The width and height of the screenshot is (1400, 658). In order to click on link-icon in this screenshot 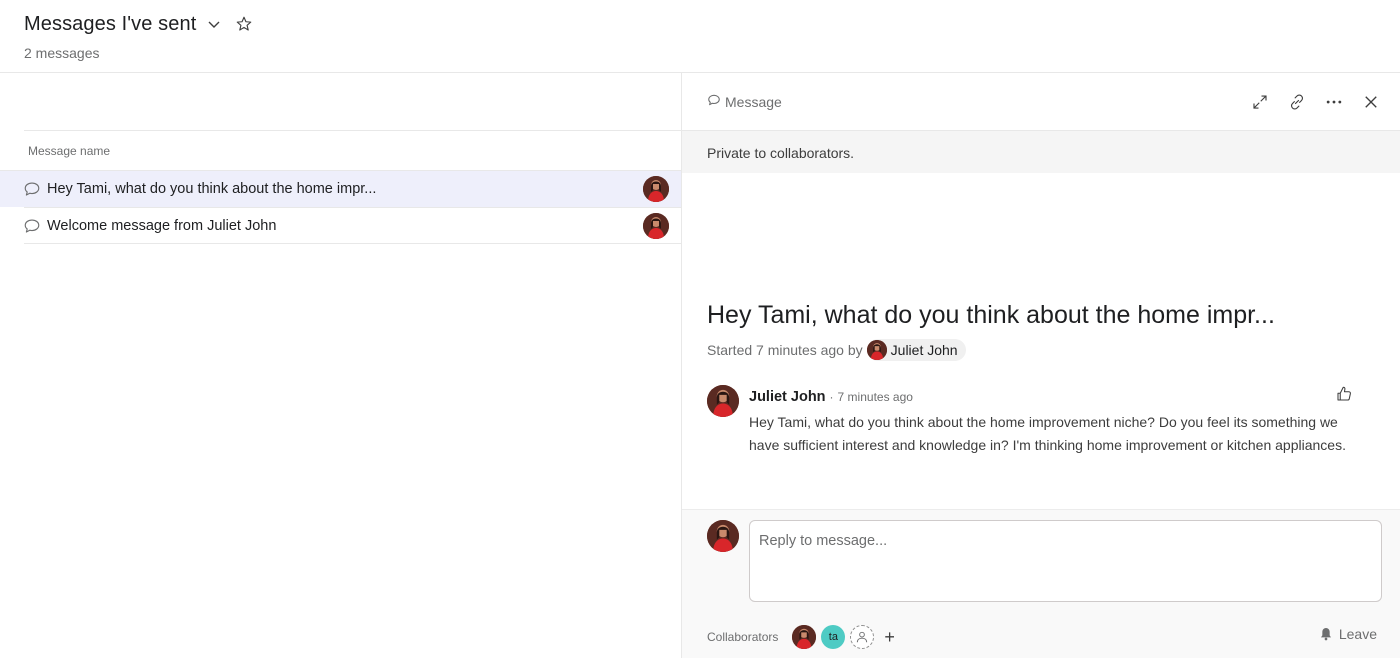, I will do `click(1297, 102)`.